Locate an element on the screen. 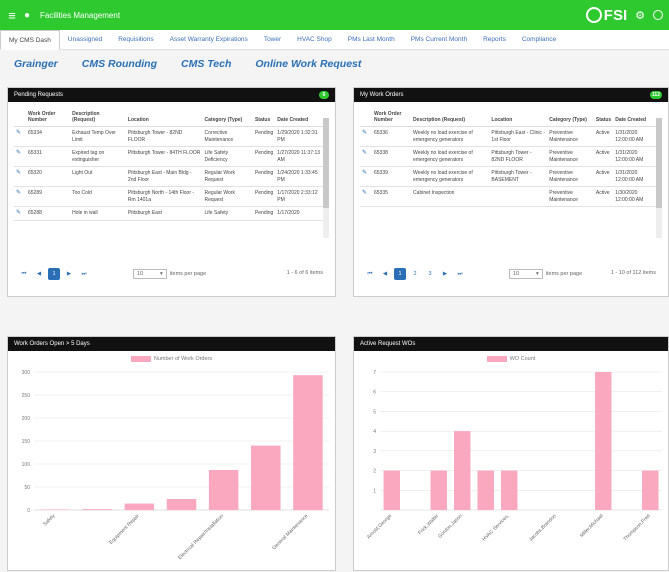 The image size is (669, 572). orders-pager-info: 1 - 10 of 112 items is located at coordinates (633, 273).